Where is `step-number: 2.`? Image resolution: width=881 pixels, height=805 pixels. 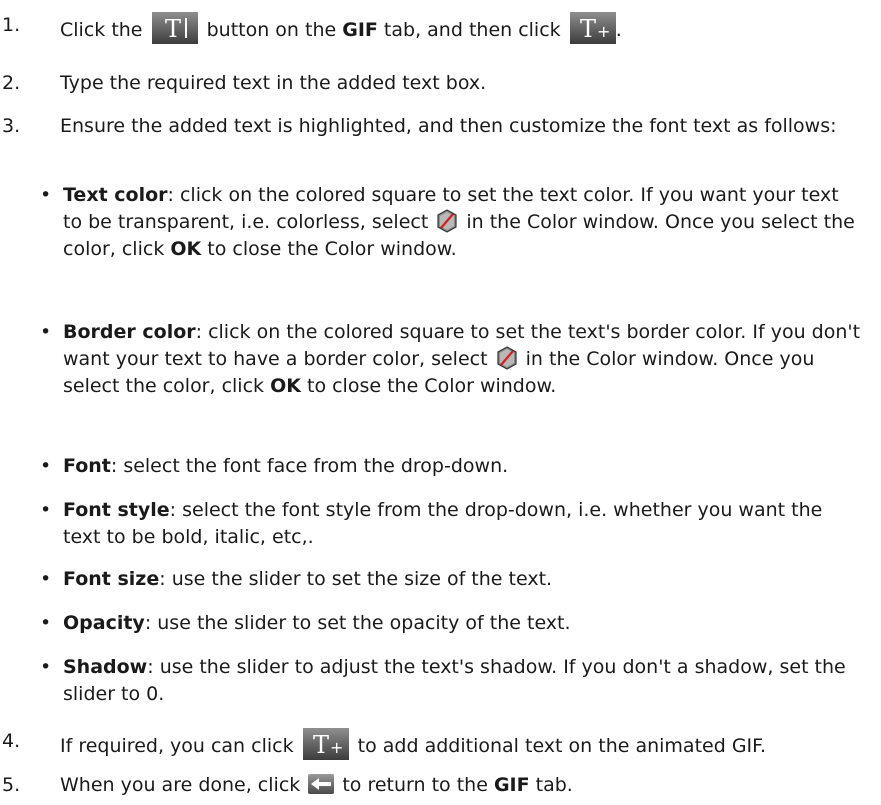 step-number: 2. is located at coordinates (11, 83).